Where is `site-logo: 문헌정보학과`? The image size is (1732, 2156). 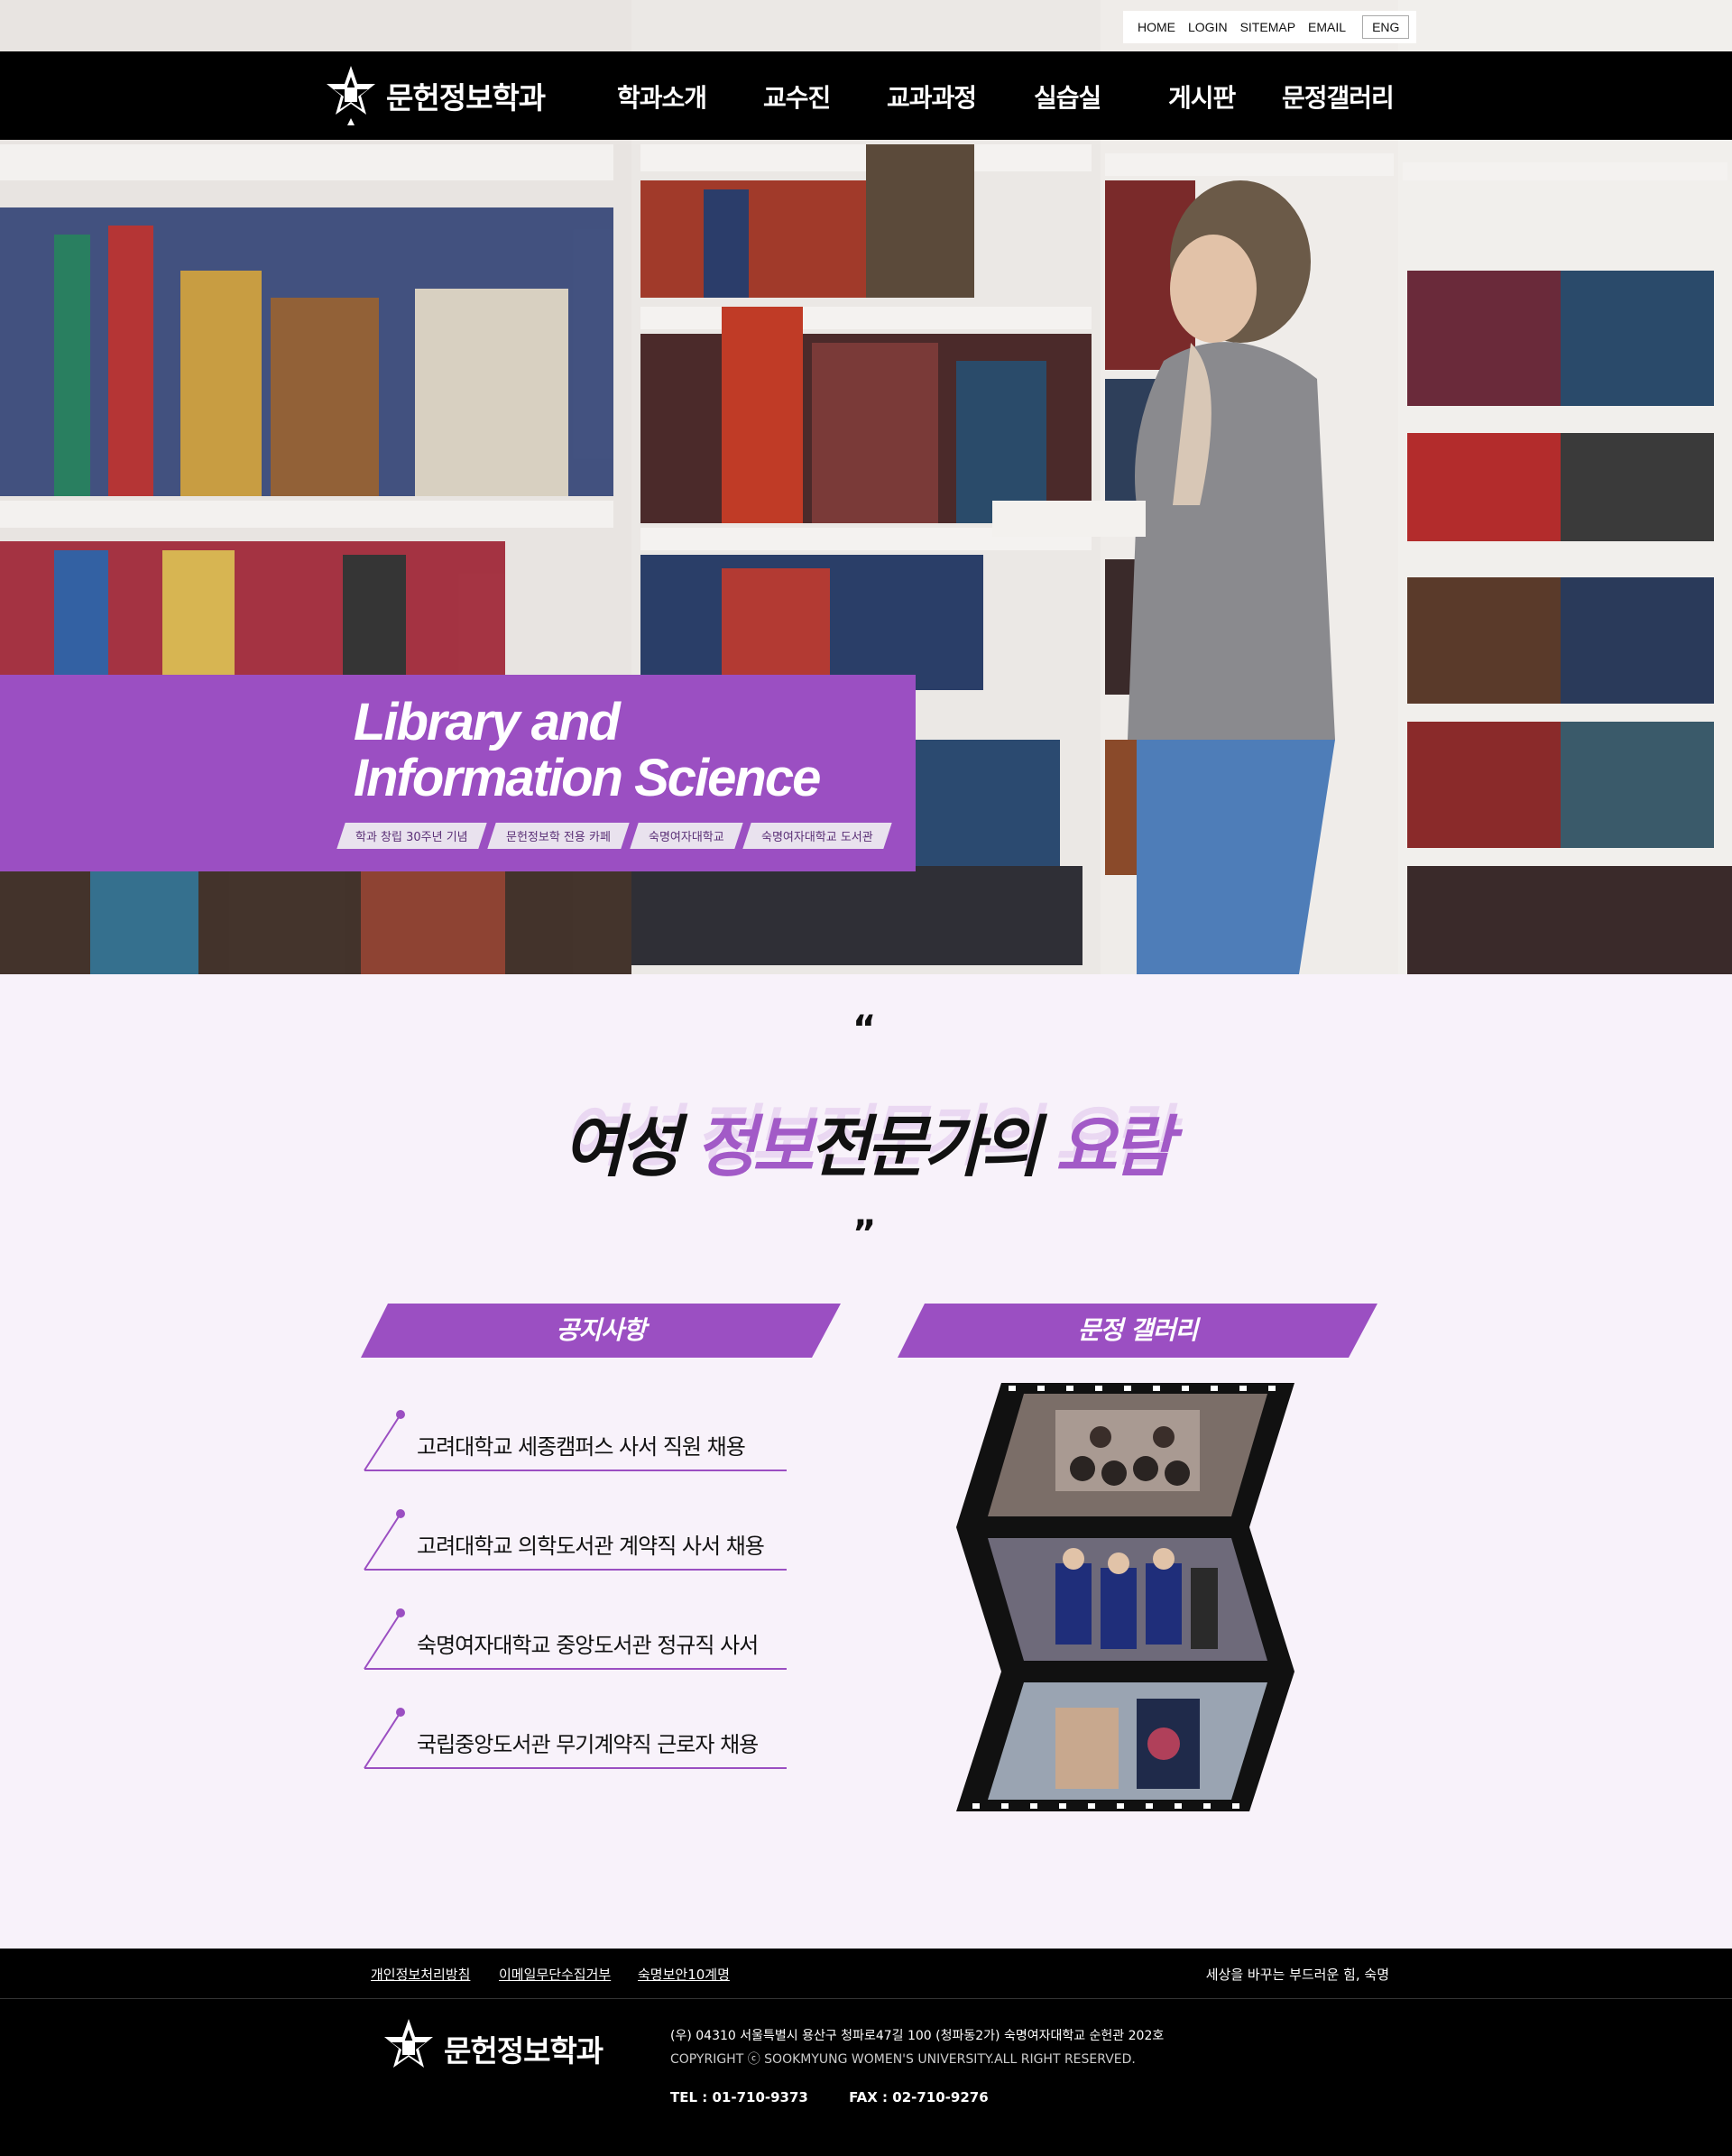 site-logo: 문헌정보학과 is located at coordinates (434, 95).